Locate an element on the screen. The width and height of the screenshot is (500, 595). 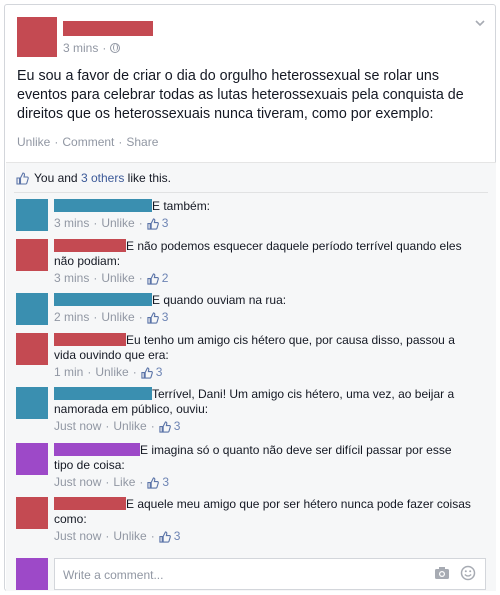
comment-timestamp: 1 min is located at coordinates (68, 372).